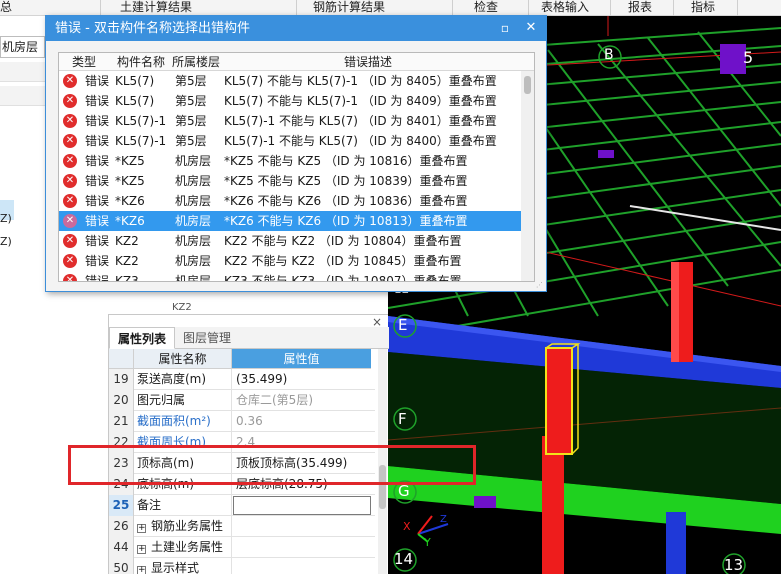  What do you see at coordinates (196, 62) in the screenshot?
I see `header-floor: 所属楼层` at bounding box center [196, 62].